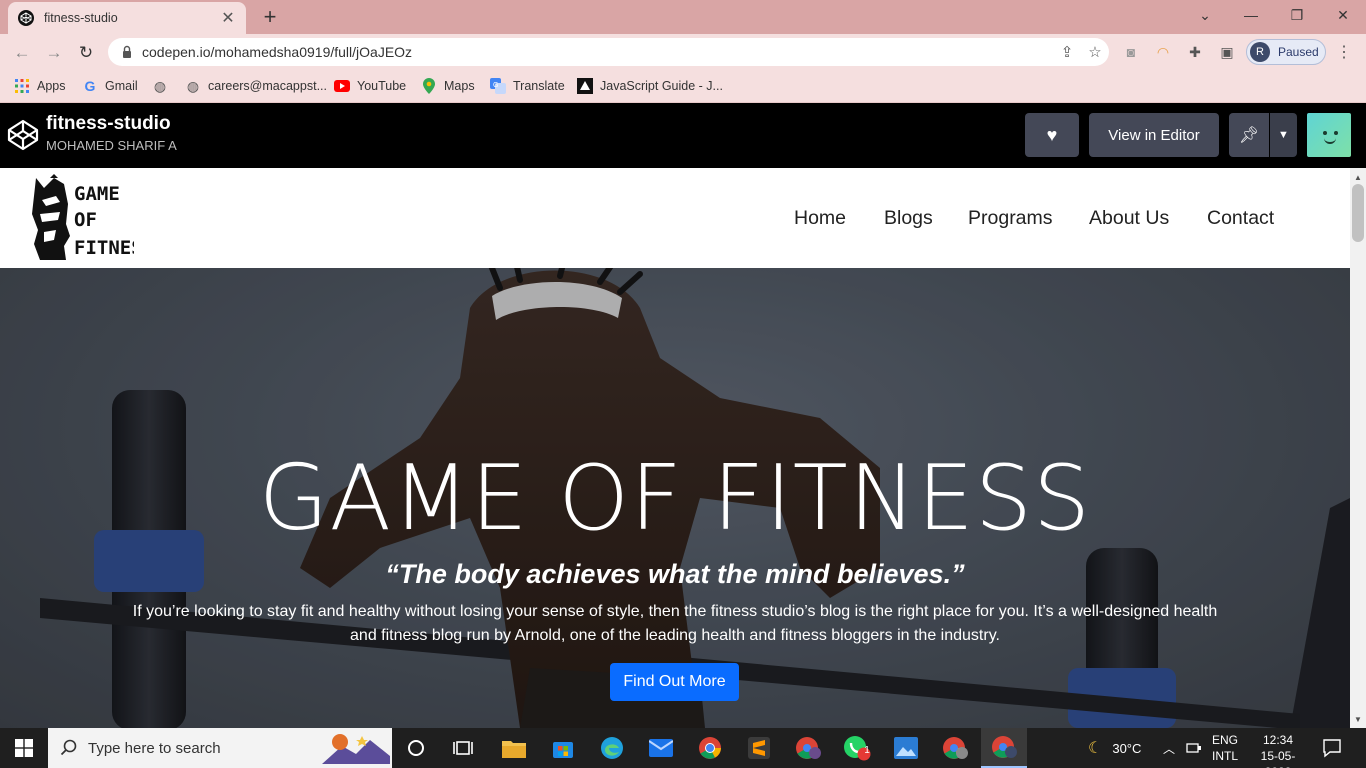  Describe the element at coordinates (1224, 756) in the screenshot. I see `keyboard-layout: INTL` at that location.